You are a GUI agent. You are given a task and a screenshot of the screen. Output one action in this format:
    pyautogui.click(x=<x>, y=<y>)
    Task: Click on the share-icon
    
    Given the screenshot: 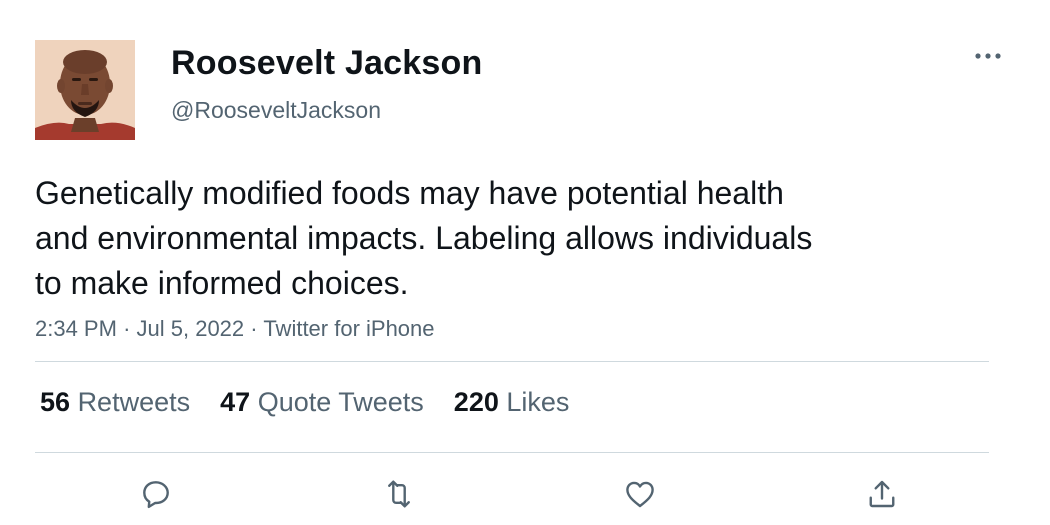 What is the action you would take?
    pyautogui.click(x=882, y=494)
    